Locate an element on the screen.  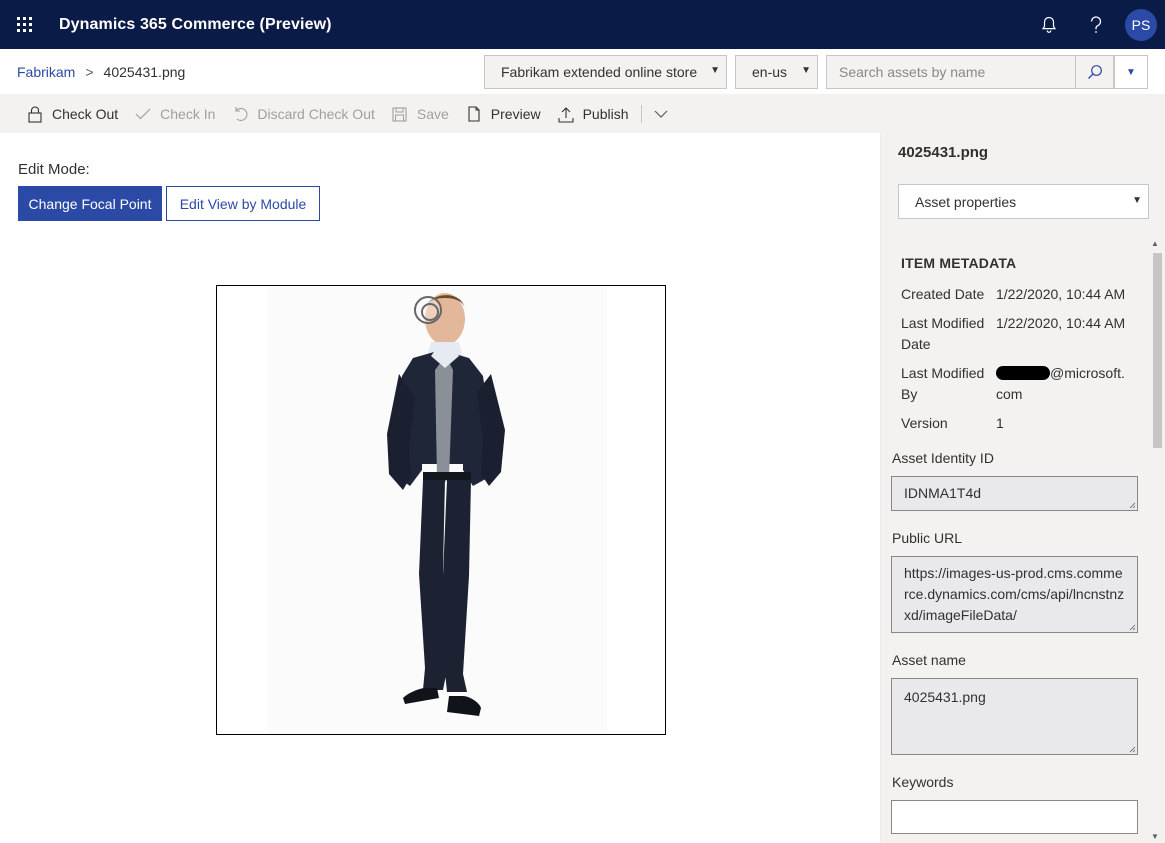
chevron-down-icon is located at coordinates (660, 114).